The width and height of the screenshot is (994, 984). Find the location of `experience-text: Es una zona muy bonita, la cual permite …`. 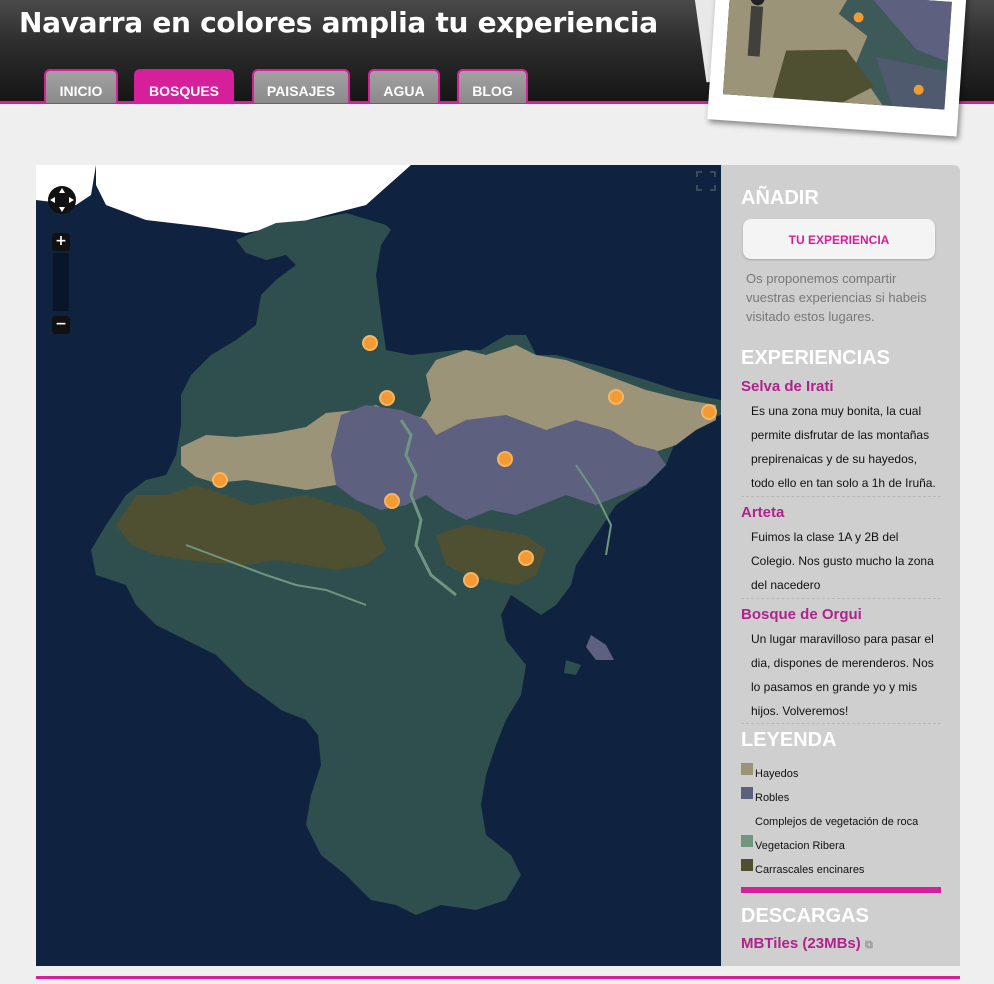

experience-text: Es una zona muy bonita, la cual permite … is located at coordinates (843, 447).